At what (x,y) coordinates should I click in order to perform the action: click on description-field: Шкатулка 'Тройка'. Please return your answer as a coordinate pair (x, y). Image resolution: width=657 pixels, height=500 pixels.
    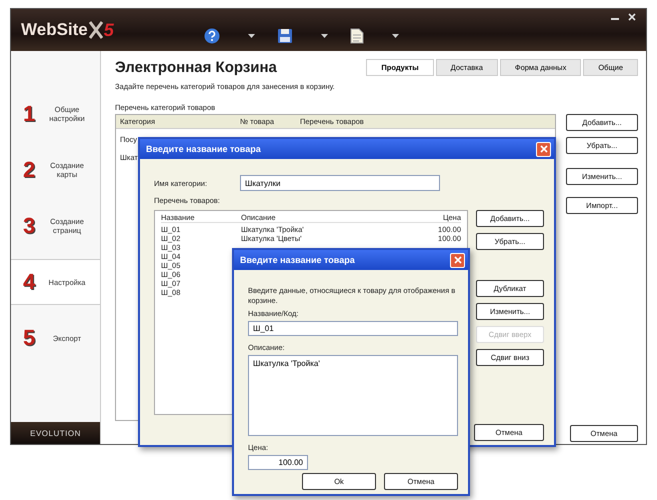
    Looking at the image, I should click on (353, 395).